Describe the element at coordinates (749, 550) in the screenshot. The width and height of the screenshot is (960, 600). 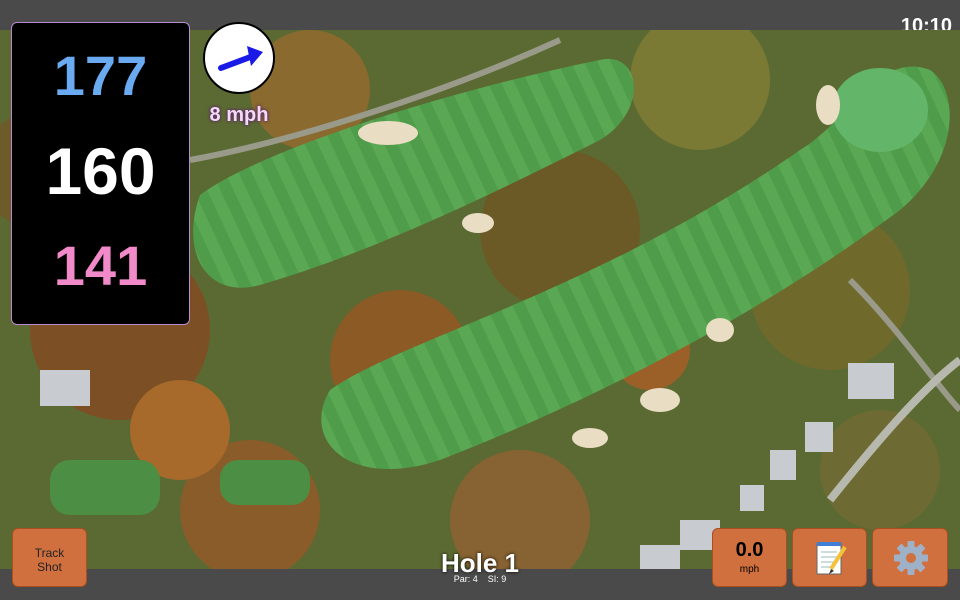
I see `speed-value: 0.0` at that location.